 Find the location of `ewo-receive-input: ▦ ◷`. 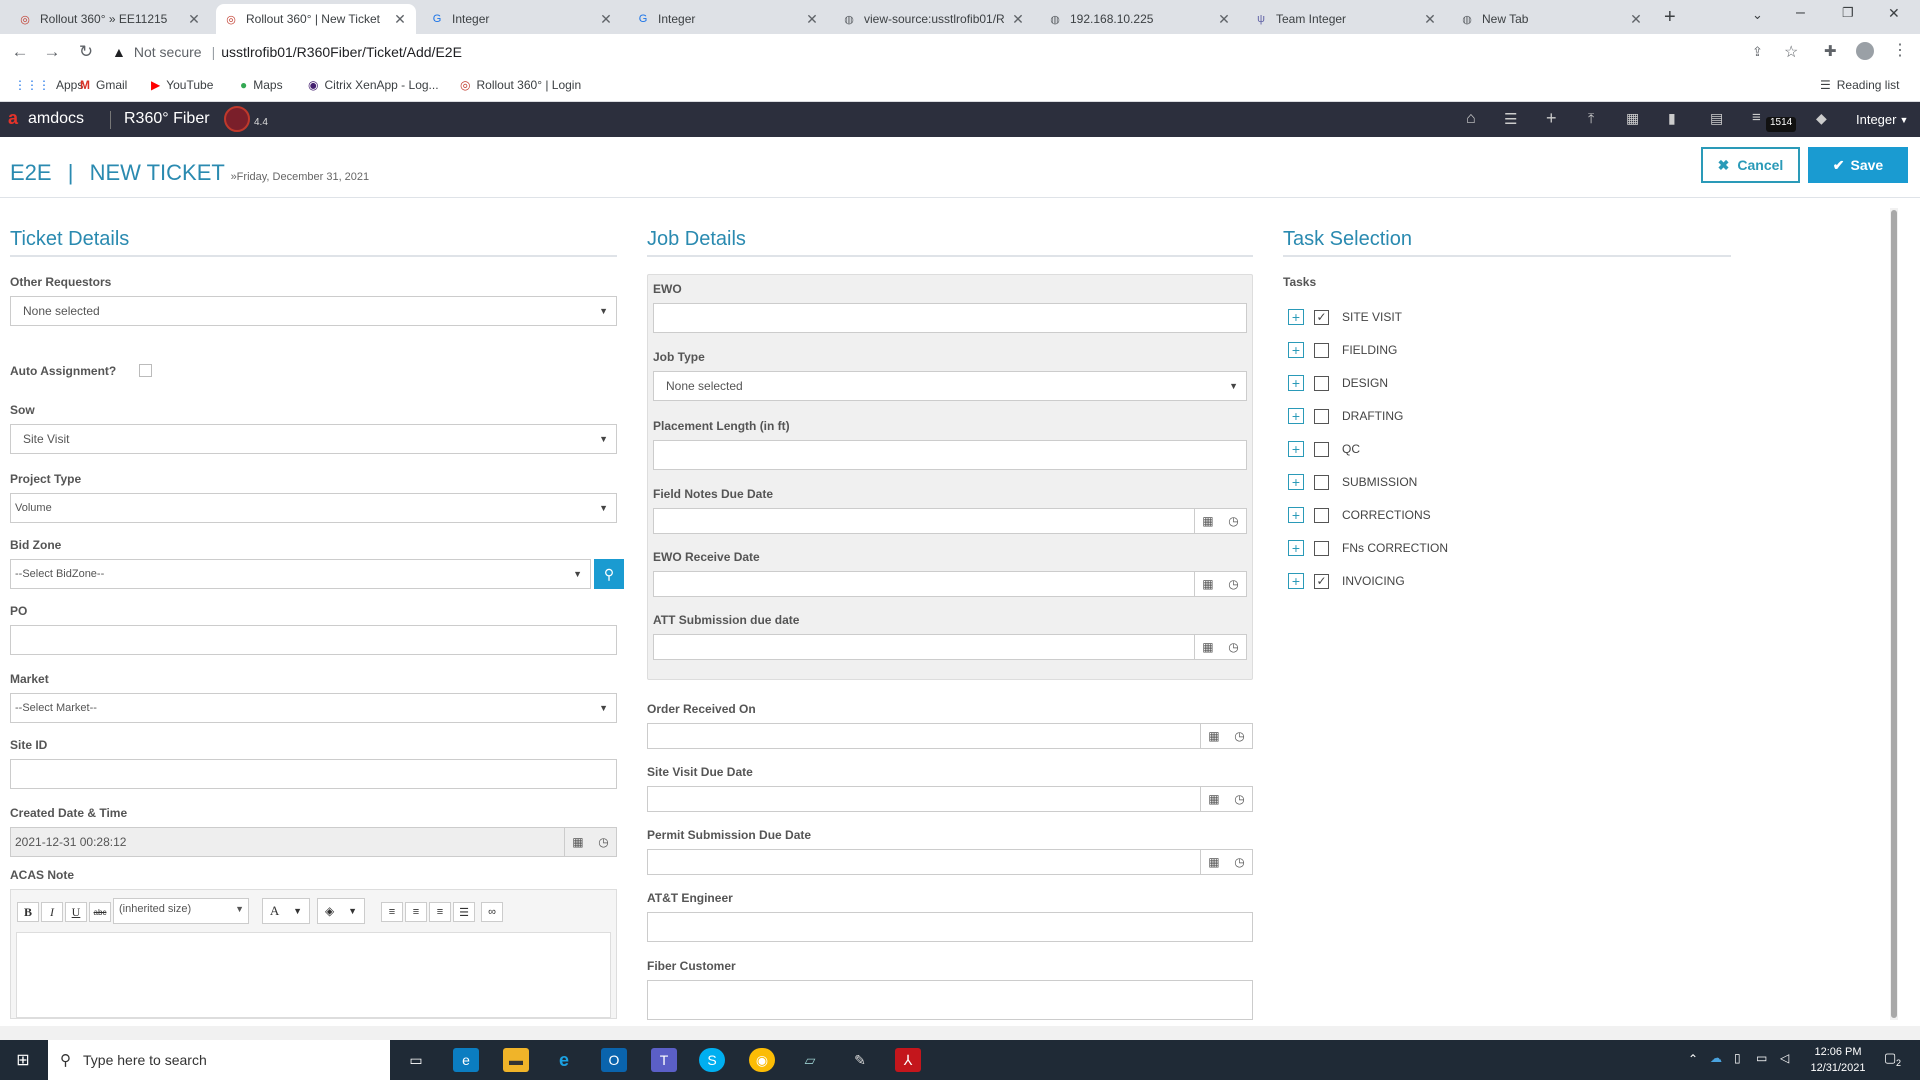

ewo-receive-input: ▦ ◷ is located at coordinates (950, 584).